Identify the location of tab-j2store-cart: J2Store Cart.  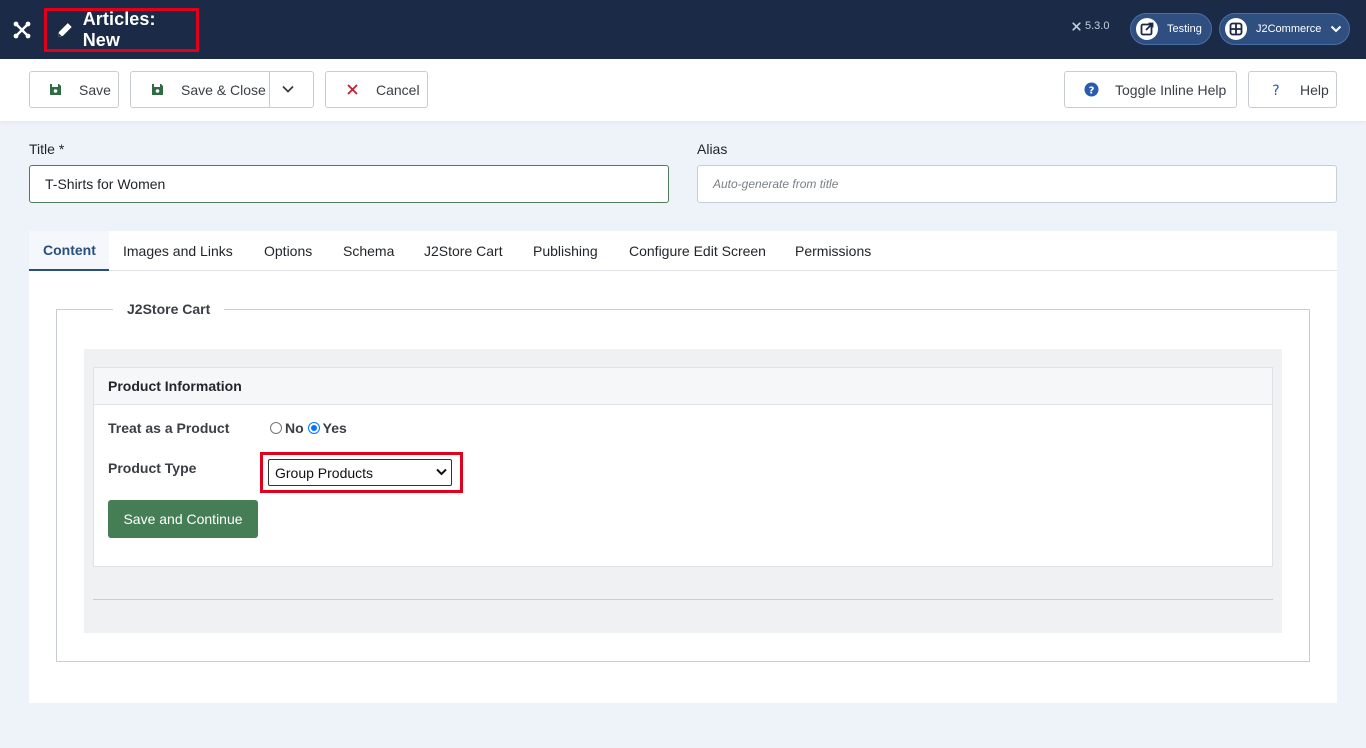
(463, 251).